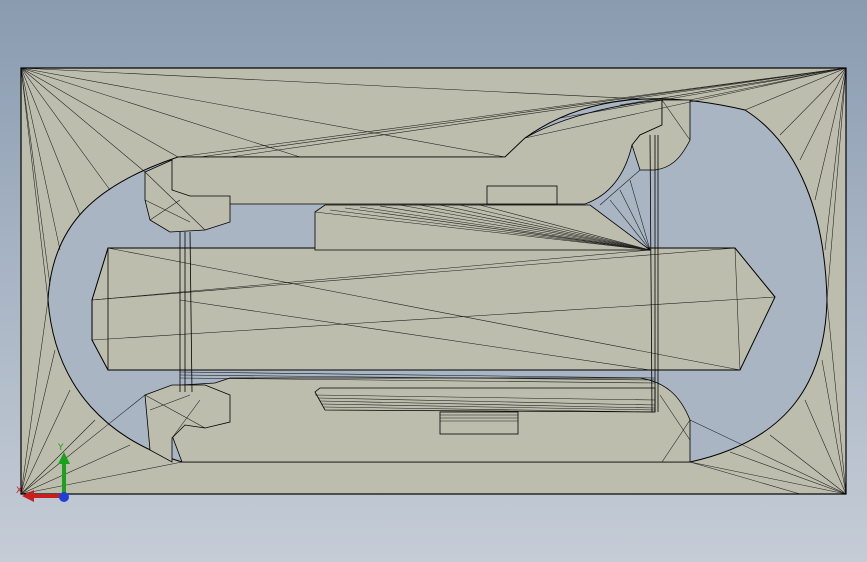  Describe the element at coordinates (64, 497) in the screenshot. I see `triad-z-axis` at that location.